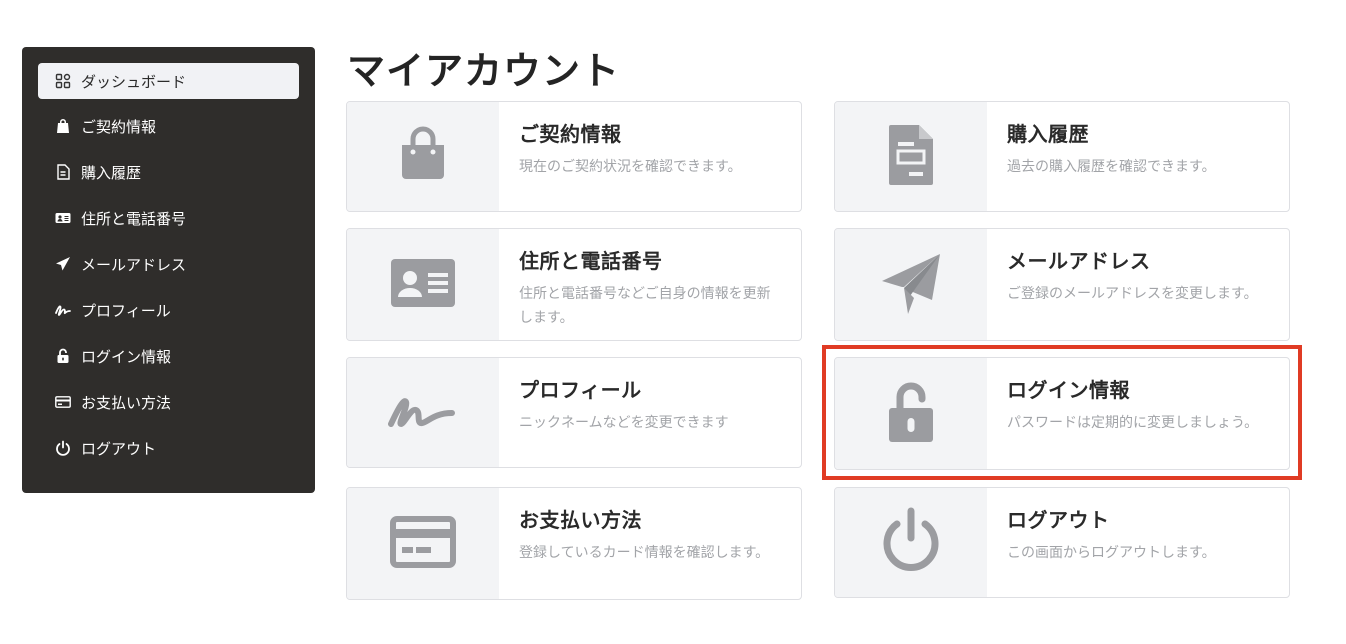  Describe the element at coordinates (168, 172) in the screenshot. I see `sidebar-item-purchase-history: 購入履歴` at that location.